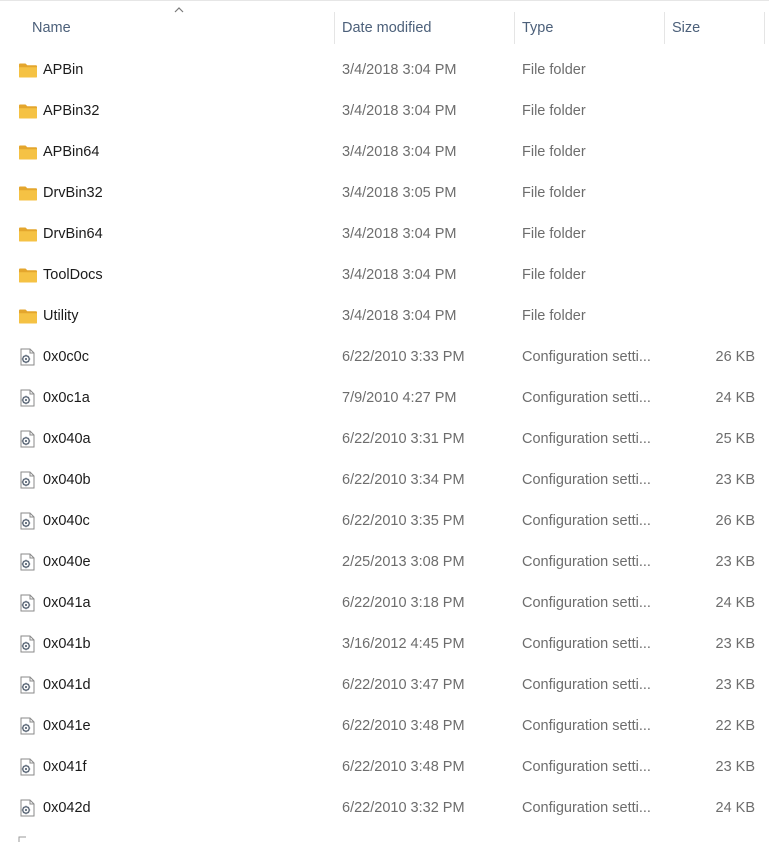 The width and height of the screenshot is (769, 842). Describe the element at coordinates (403, 357) in the screenshot. I see `file-date-modified: 6/22/2010 3:33 PM` at that location.